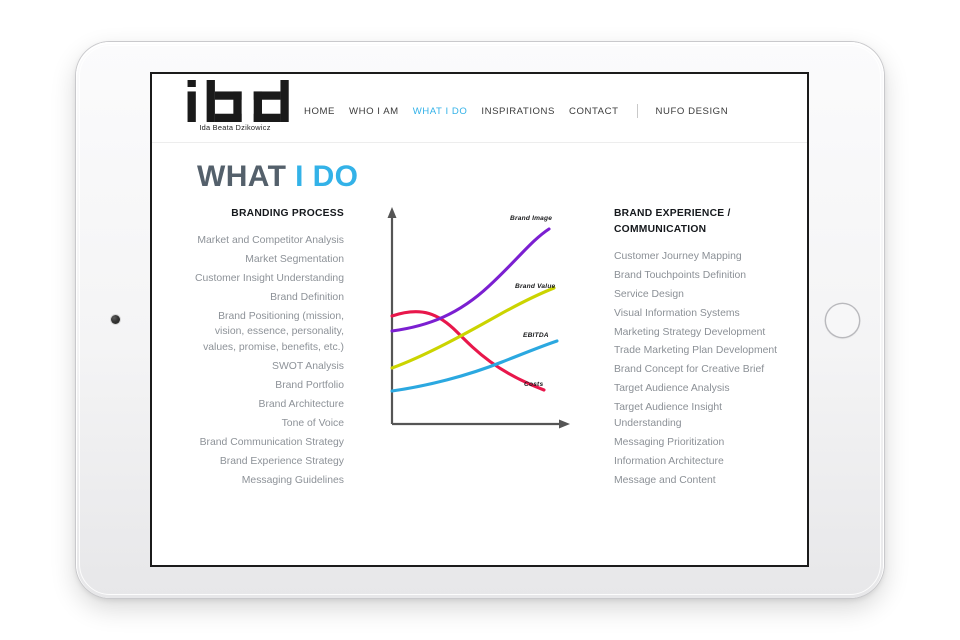  Describe the element at coordinates (468, 351) in the screenshot. I see `chart-series-costs` at that location.